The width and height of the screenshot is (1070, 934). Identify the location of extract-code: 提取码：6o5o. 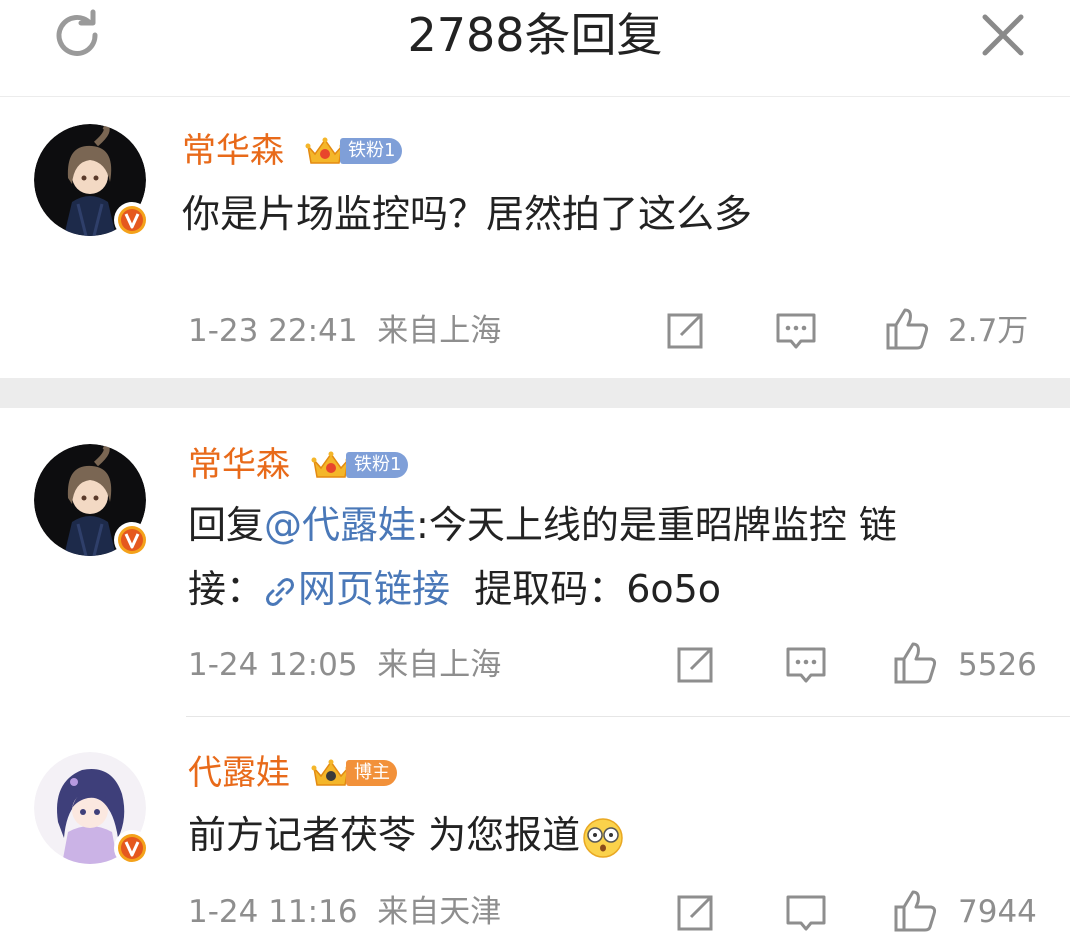
(598, 589).